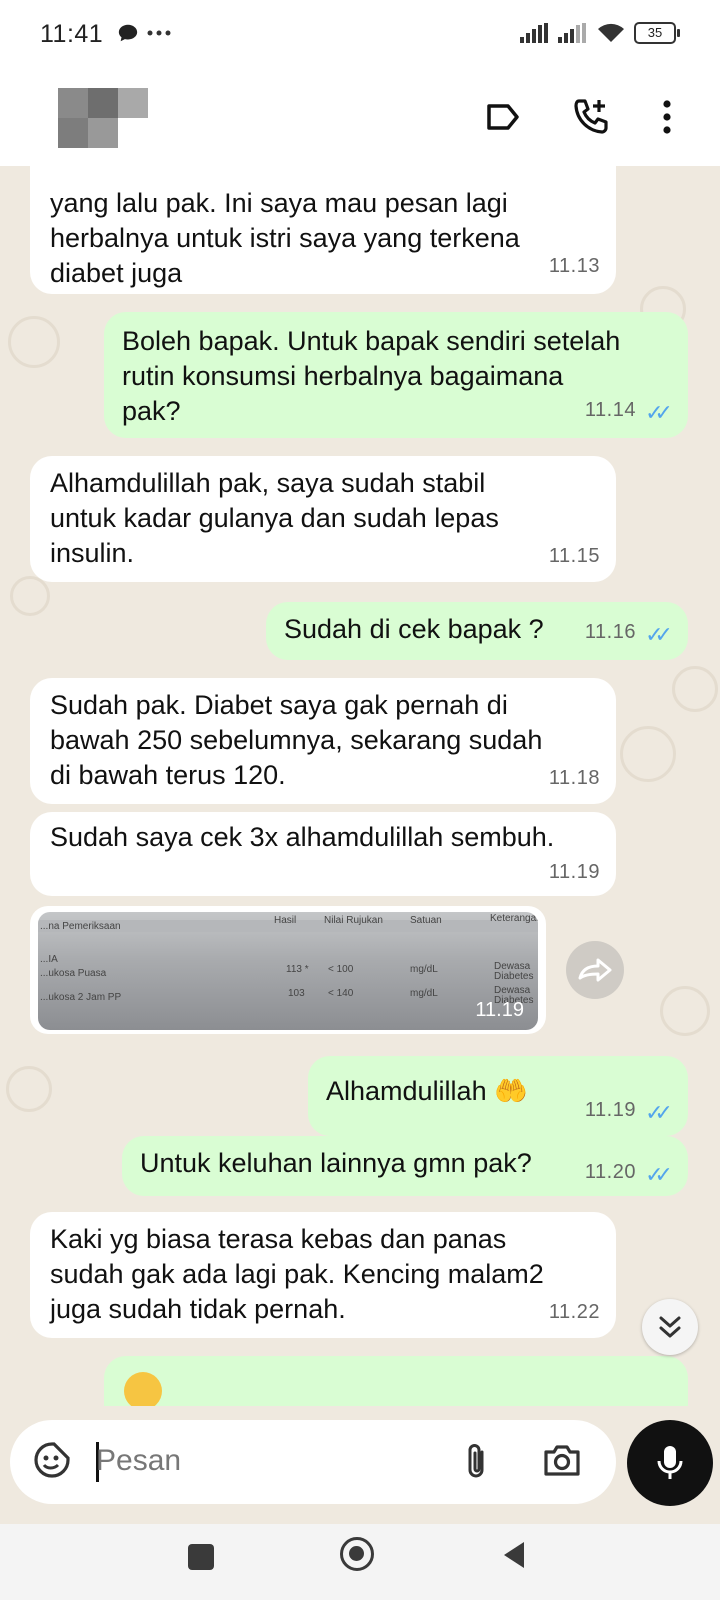 This screenshot has height=1600, width=720. Describe the element at coordinates (103, 118) in the screenshot. I see `contact-avatar-pixelated` at that location.